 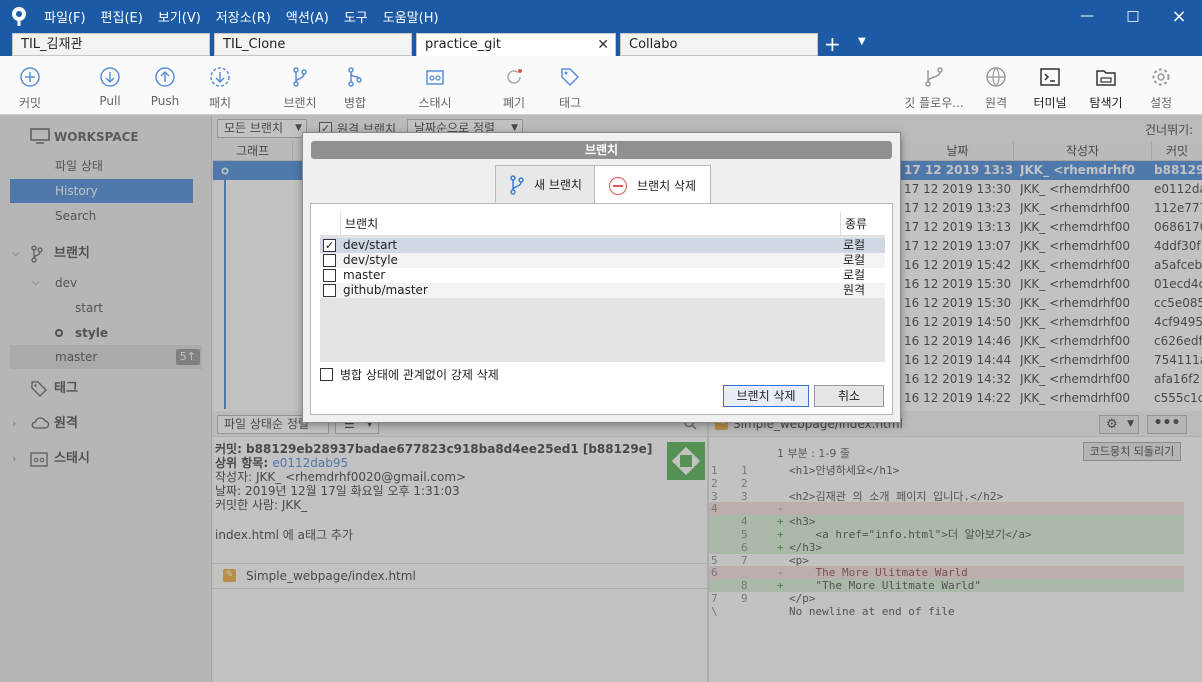 What do you see at coordinates (832, 44) in the screenshot?
I see `new-tab-plus-icon: +` at bounding box center [832, 44].